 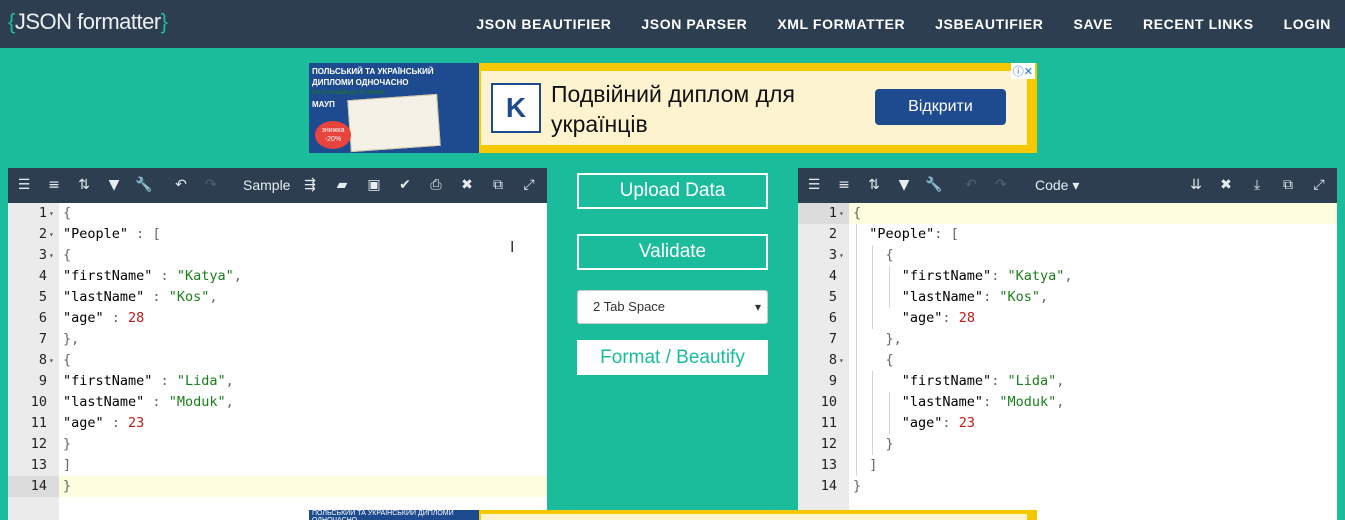 I want to click on code-text: },, so click(x=893, y=339).